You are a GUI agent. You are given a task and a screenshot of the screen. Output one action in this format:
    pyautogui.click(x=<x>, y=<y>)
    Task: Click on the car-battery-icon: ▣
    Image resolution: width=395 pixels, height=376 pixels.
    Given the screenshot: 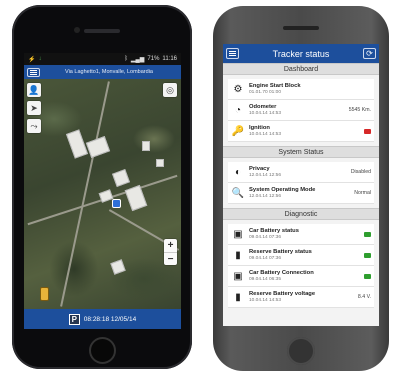 What is the action you would take?
    pyautogui.click(x=238, y=234)
    